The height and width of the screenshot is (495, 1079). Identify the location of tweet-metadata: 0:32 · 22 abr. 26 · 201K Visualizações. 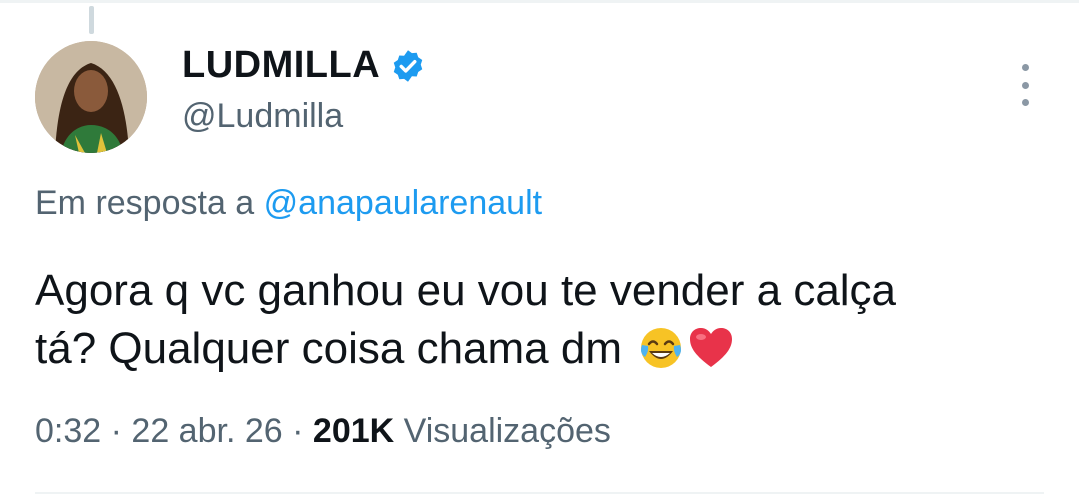
(323, 431).